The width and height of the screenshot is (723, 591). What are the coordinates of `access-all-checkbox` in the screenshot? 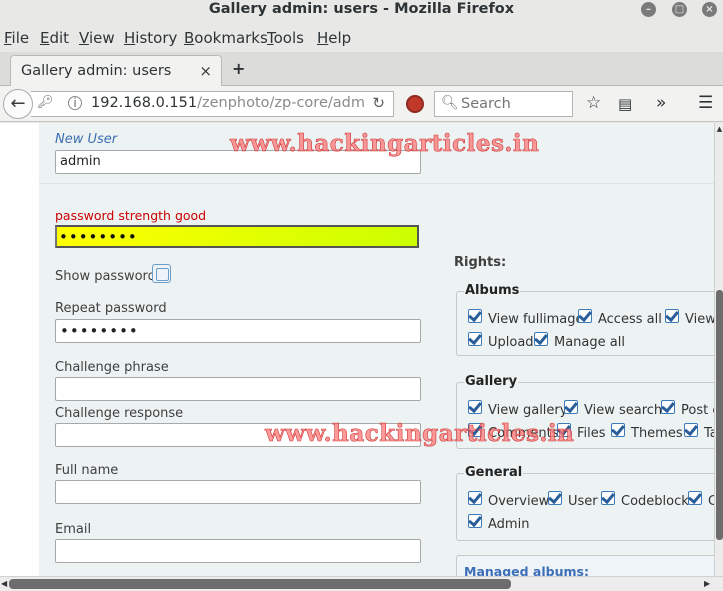 It's located at (585, 316).